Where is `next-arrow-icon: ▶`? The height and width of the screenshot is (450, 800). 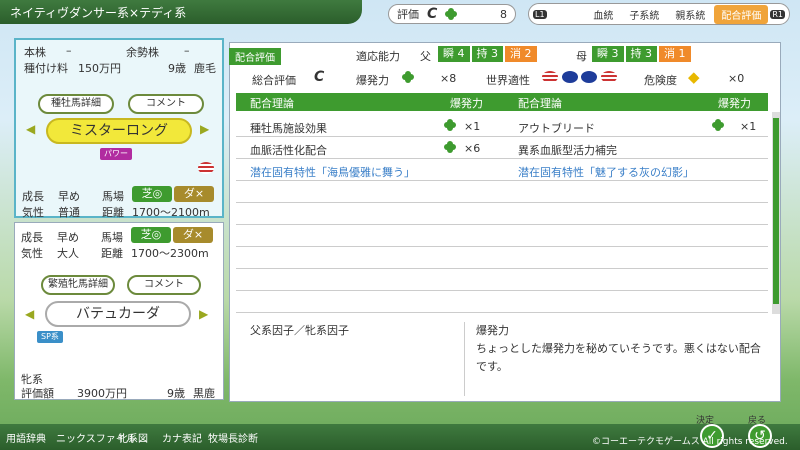 next-arrow-icon: ▶ is located at coordinates (204, 129).